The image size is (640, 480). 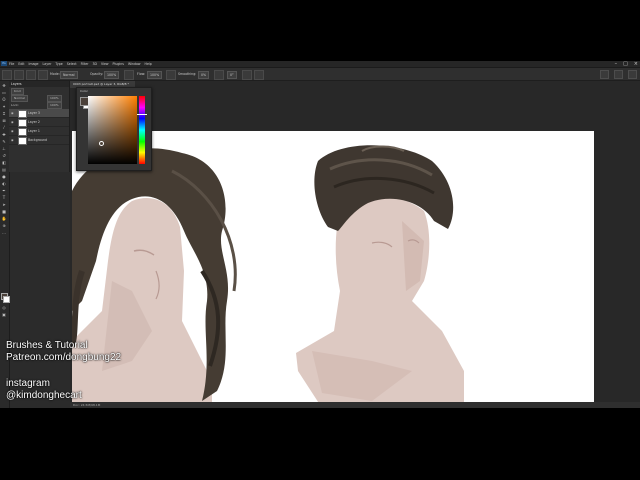 What do you see at coordinates (155, 75) in the screenshot?
I see `flow-field: 100%` at bounding box center [155, 75].